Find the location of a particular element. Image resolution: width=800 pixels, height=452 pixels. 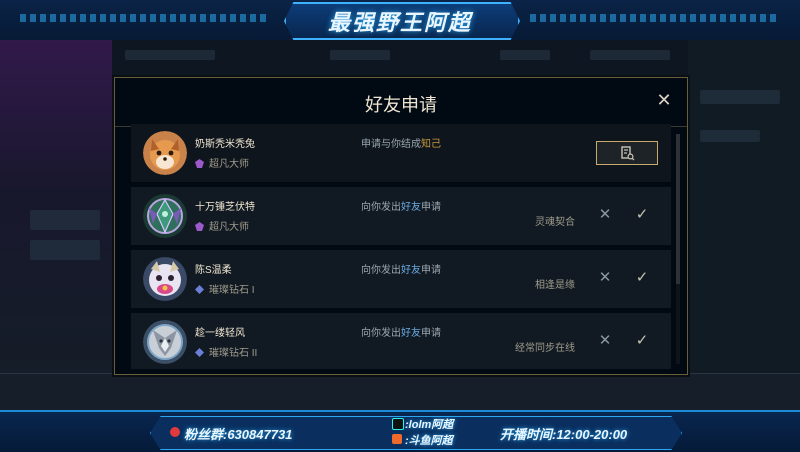

request-message: 申请与你结成知己 is located at coordinates (401, 142).